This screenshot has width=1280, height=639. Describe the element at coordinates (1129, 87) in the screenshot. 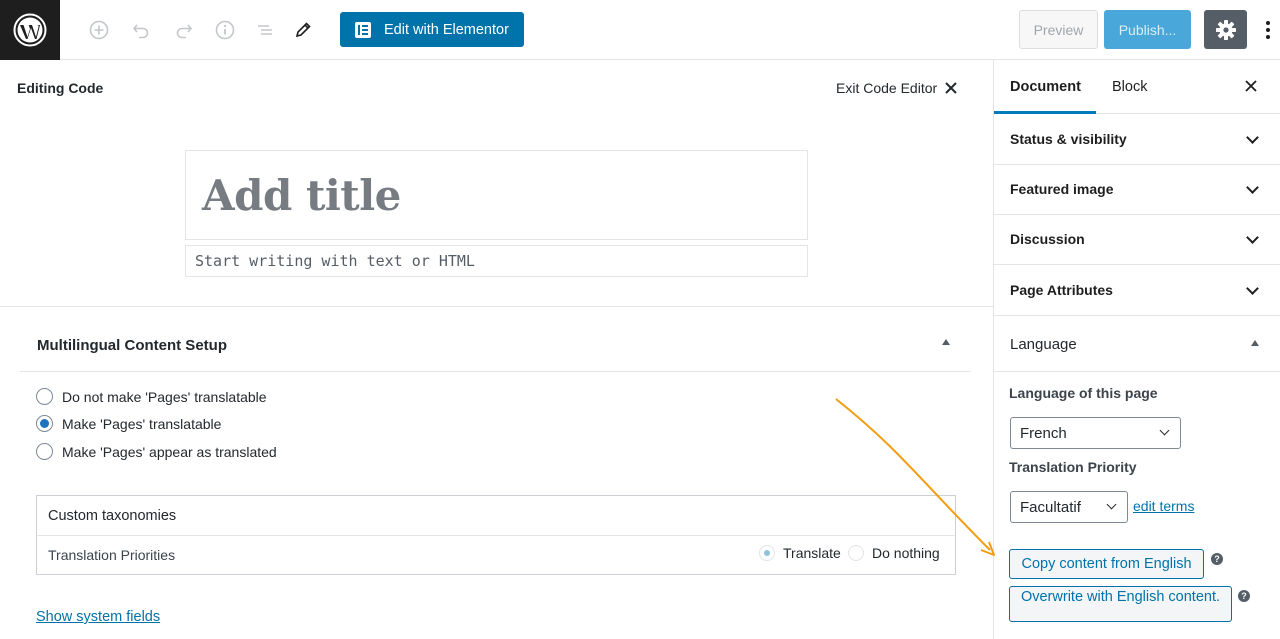

I see `tab-block: Block` at that location.